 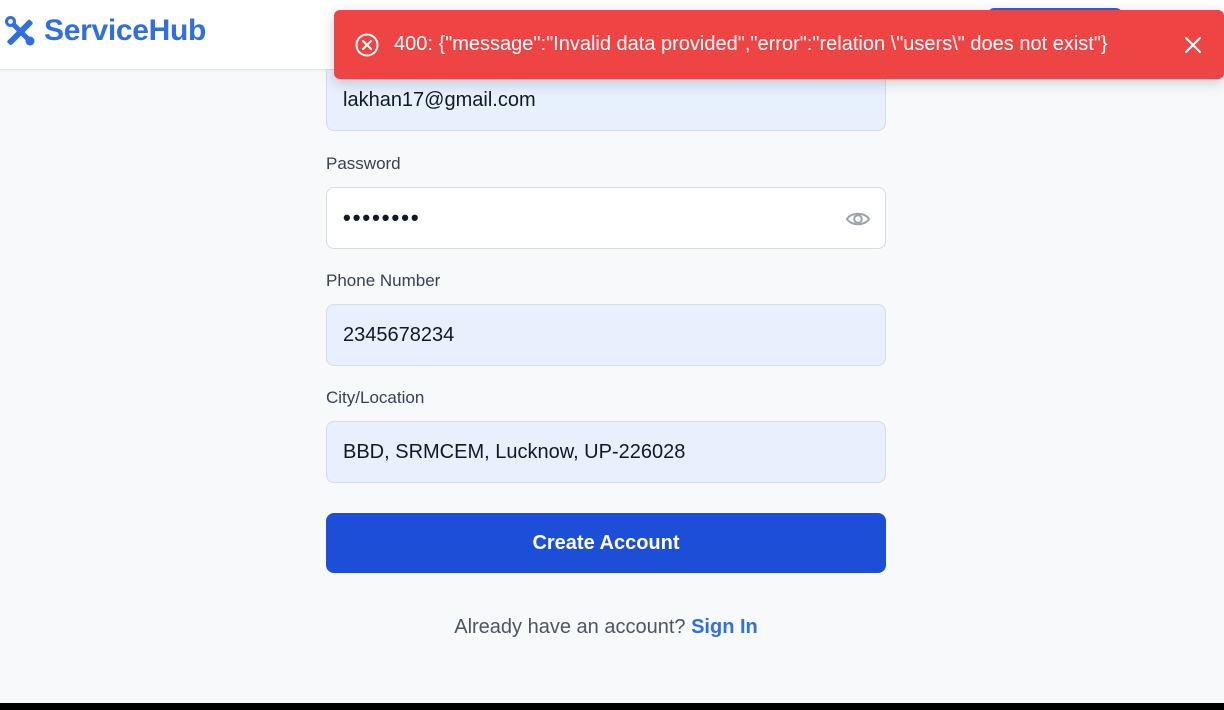 I want to click on bottom-bar, so click(x=612, y=706).